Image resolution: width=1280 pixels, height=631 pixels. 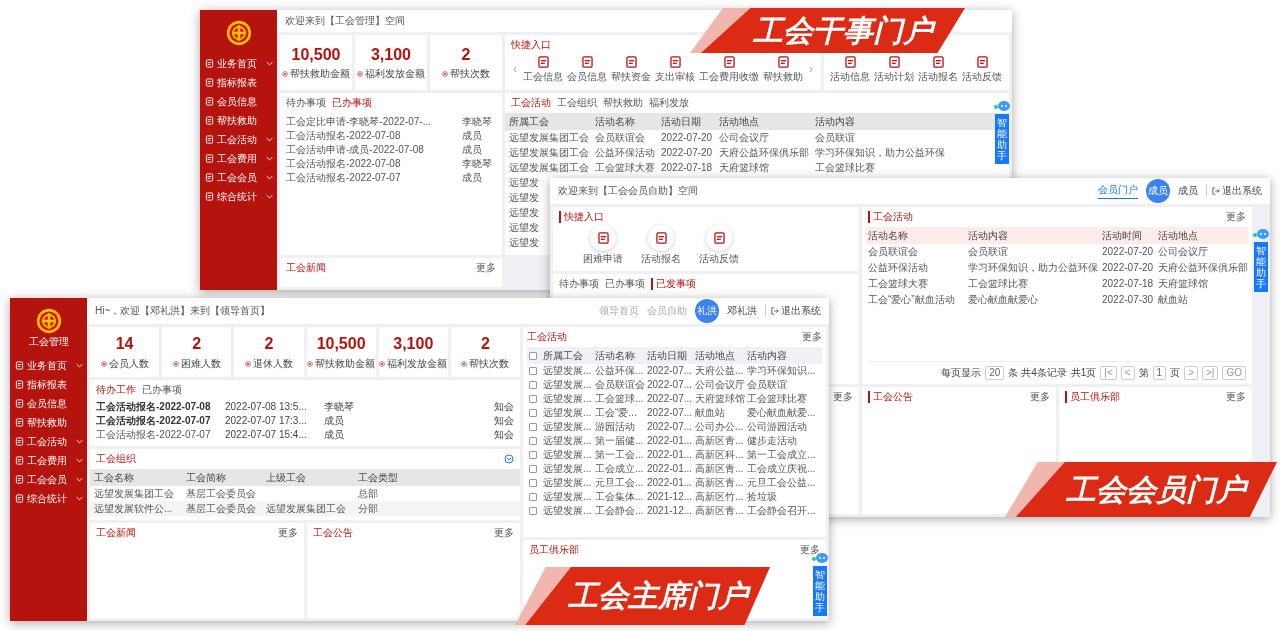 I want to click on quick-entry-button: 工会费用收缴, so click(x=729, y=69).